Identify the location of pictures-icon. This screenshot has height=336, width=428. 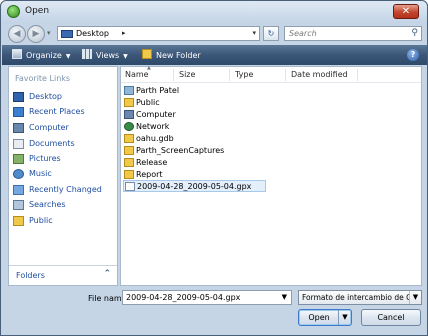
(18, 159).